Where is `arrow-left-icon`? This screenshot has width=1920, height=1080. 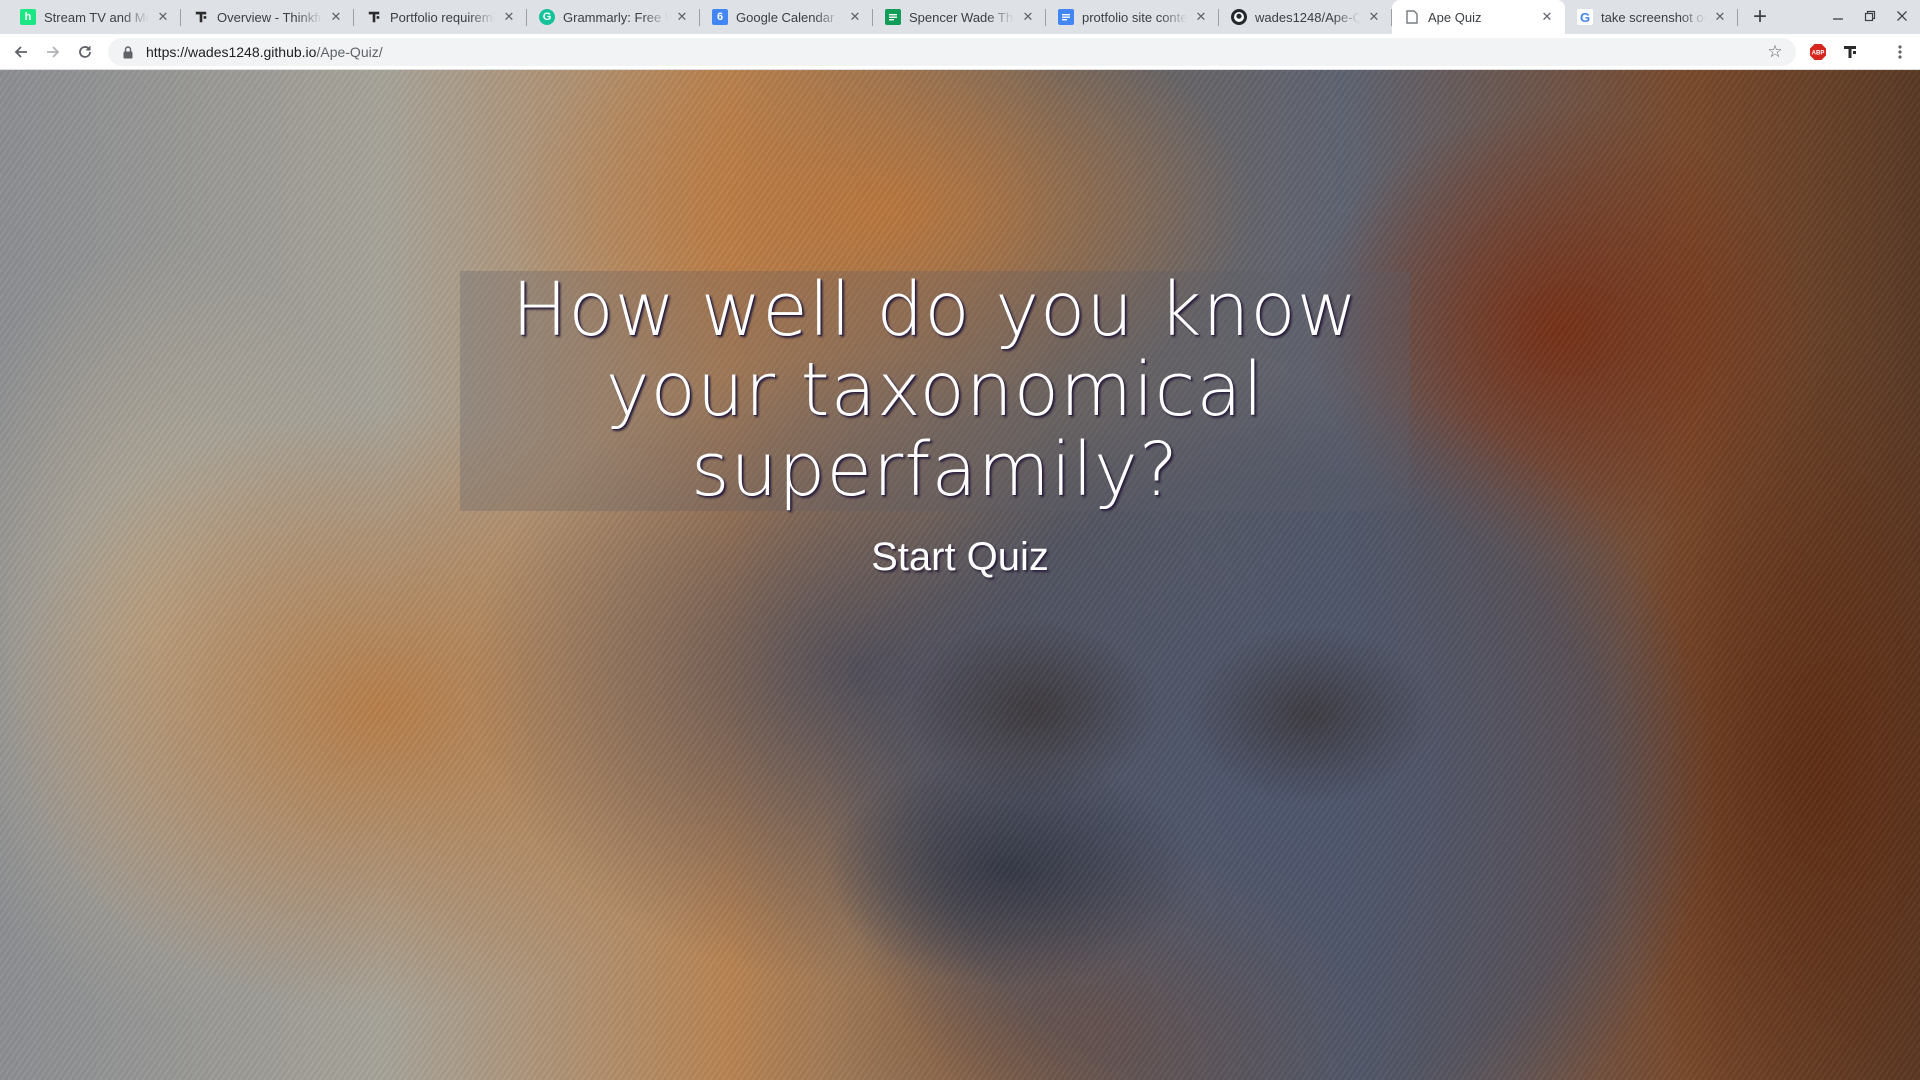 arrow-left-icon is located at coordinates (20, 52).